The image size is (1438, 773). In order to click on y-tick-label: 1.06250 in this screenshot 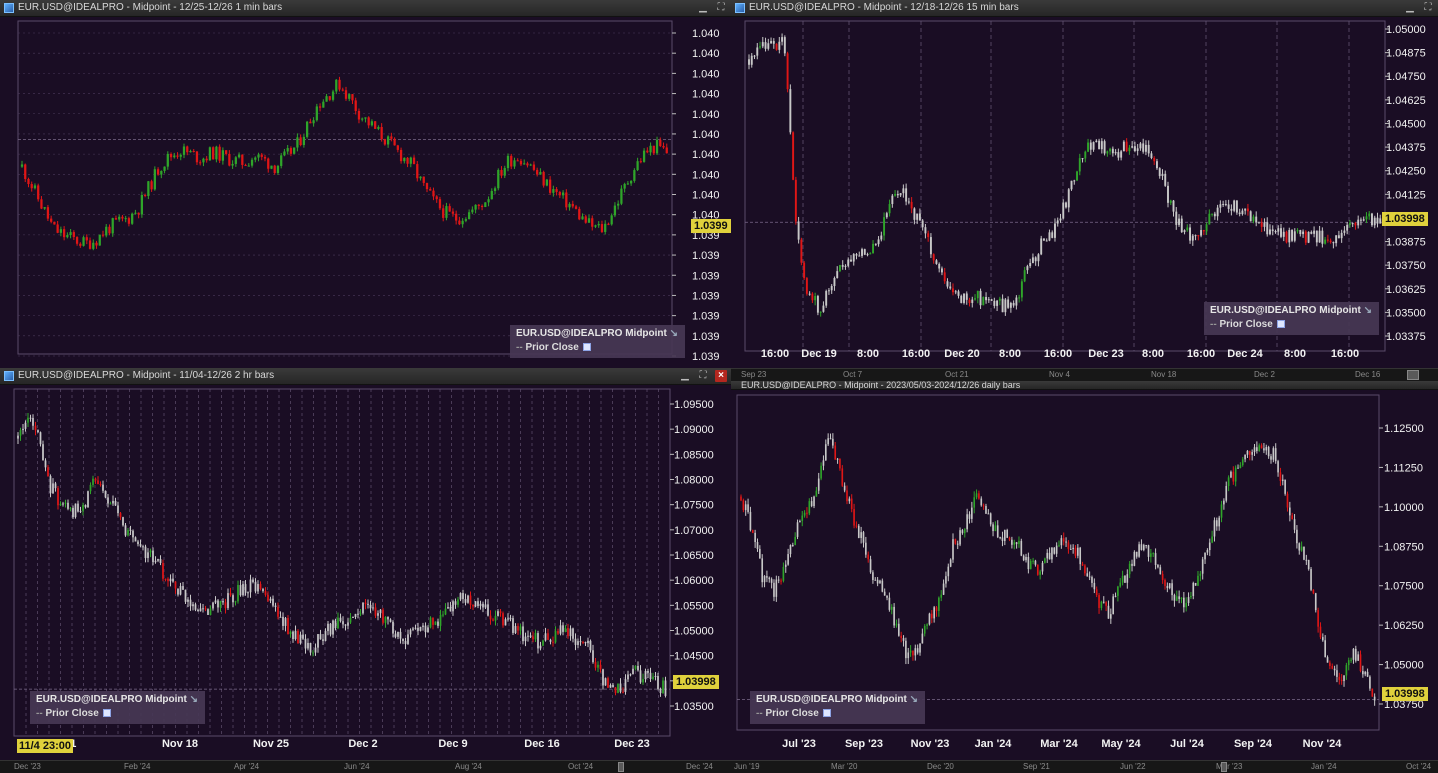, I will do `click(1404, 626)`.